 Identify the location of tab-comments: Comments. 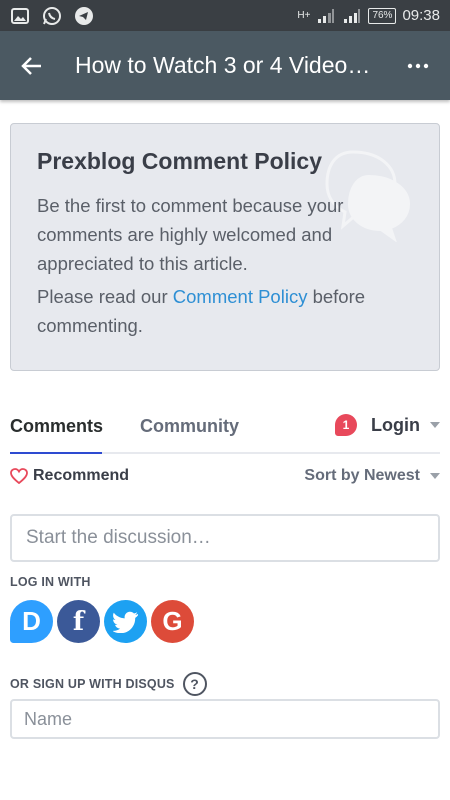
(56, 426).